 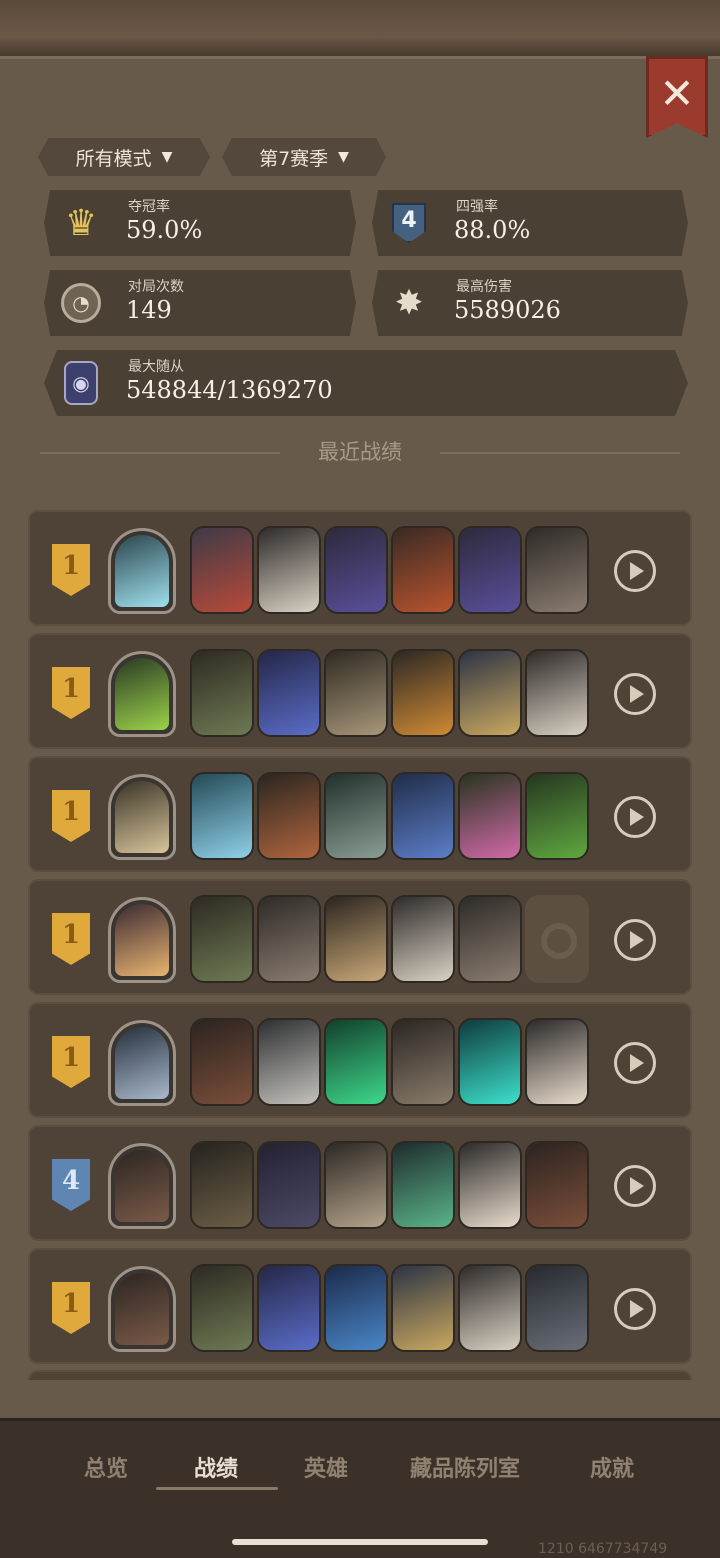 I want to click on flower-sprite-icon, so click(x=490, y=816).